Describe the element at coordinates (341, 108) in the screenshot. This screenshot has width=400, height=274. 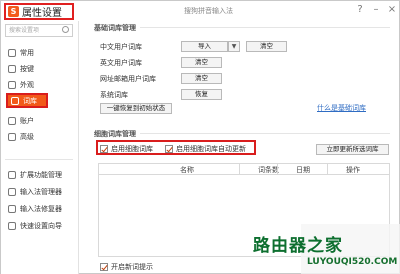
I see `what-is-basic-dict-link: 什么是基础词库` at that location.